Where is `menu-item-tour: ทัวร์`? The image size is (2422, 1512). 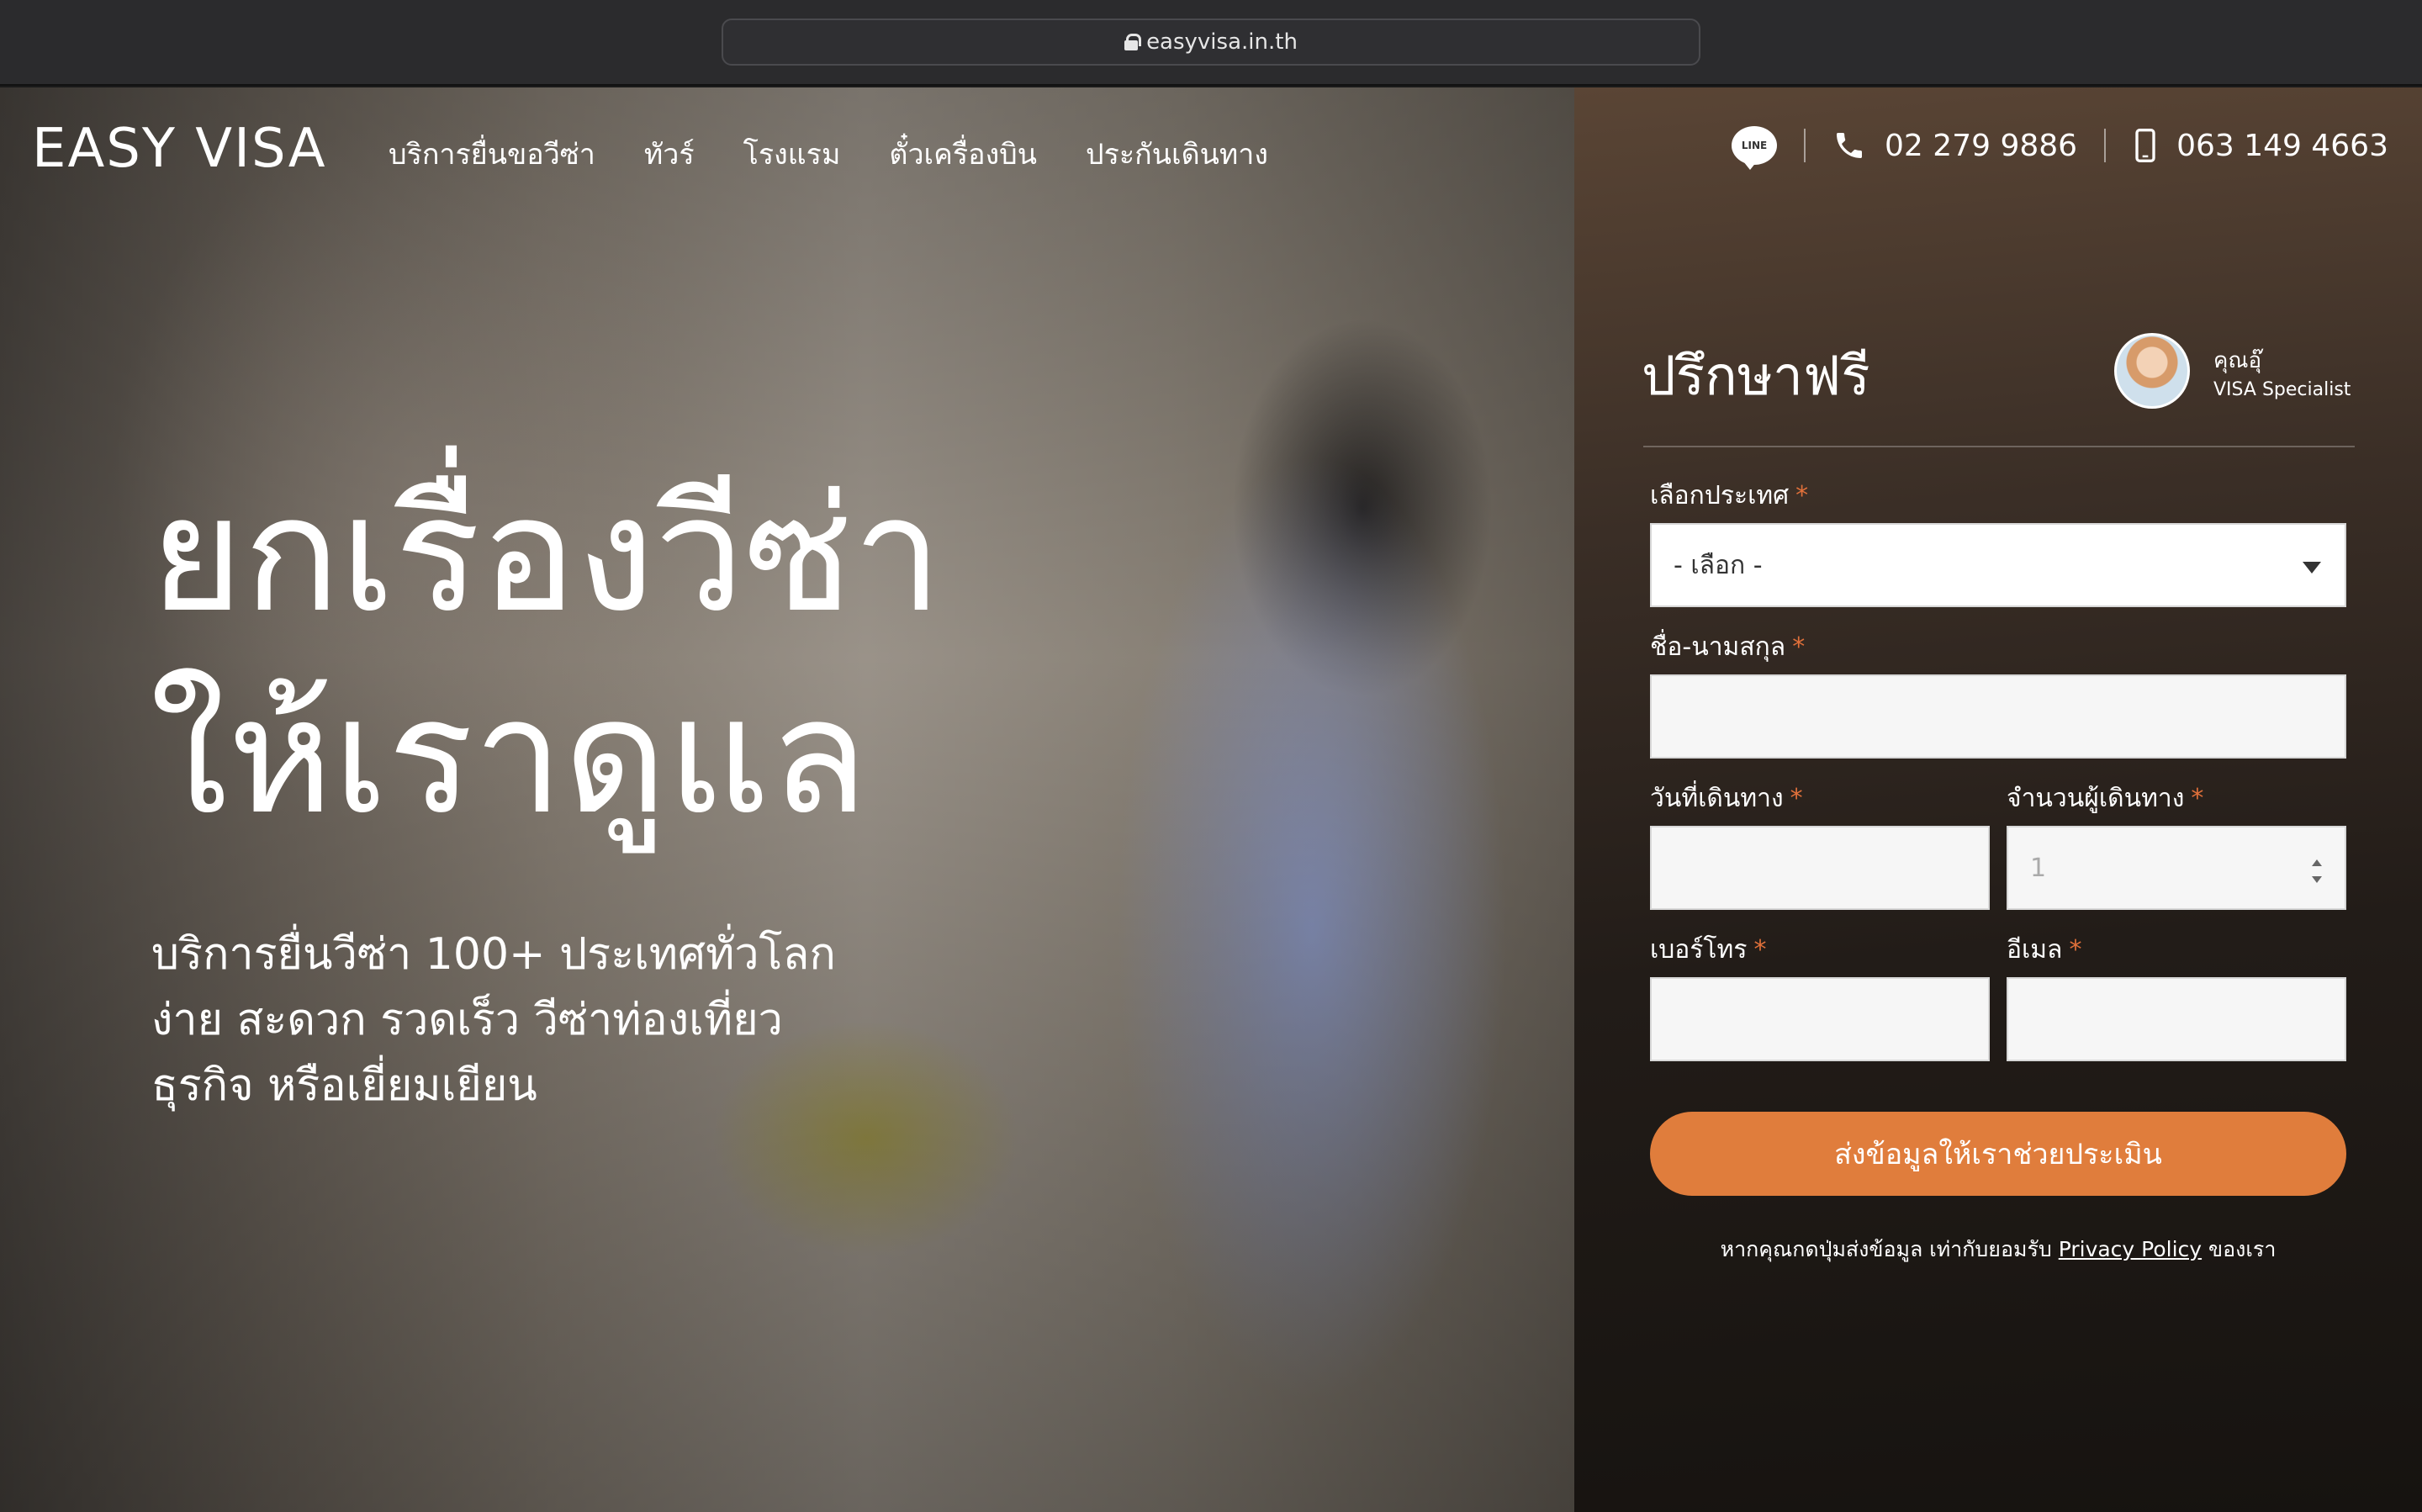
menu-item-tour: ทัวร์ is located at coordinates (669, 154).